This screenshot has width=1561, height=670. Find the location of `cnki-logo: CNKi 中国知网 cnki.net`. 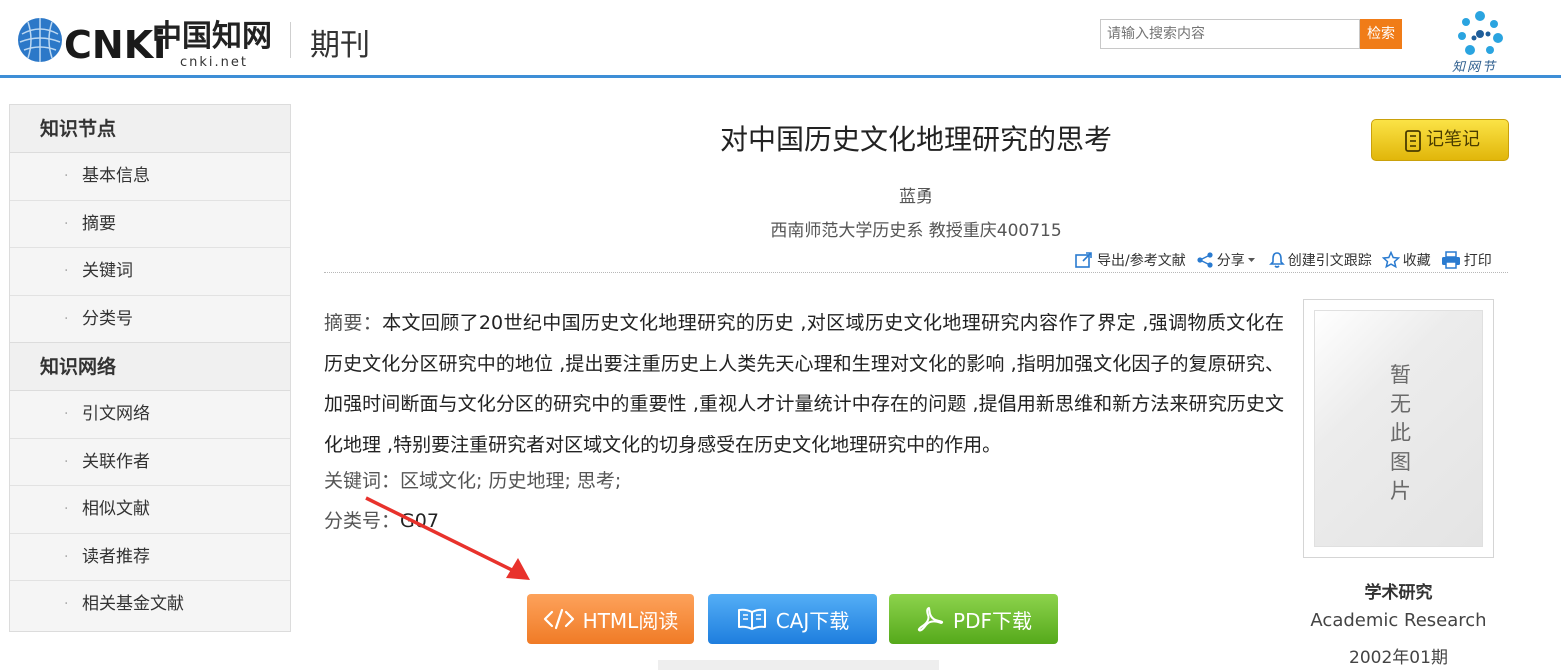

cnki-logo: CNKi 中国知网 cnki.net is located at coordinates (142, 39).